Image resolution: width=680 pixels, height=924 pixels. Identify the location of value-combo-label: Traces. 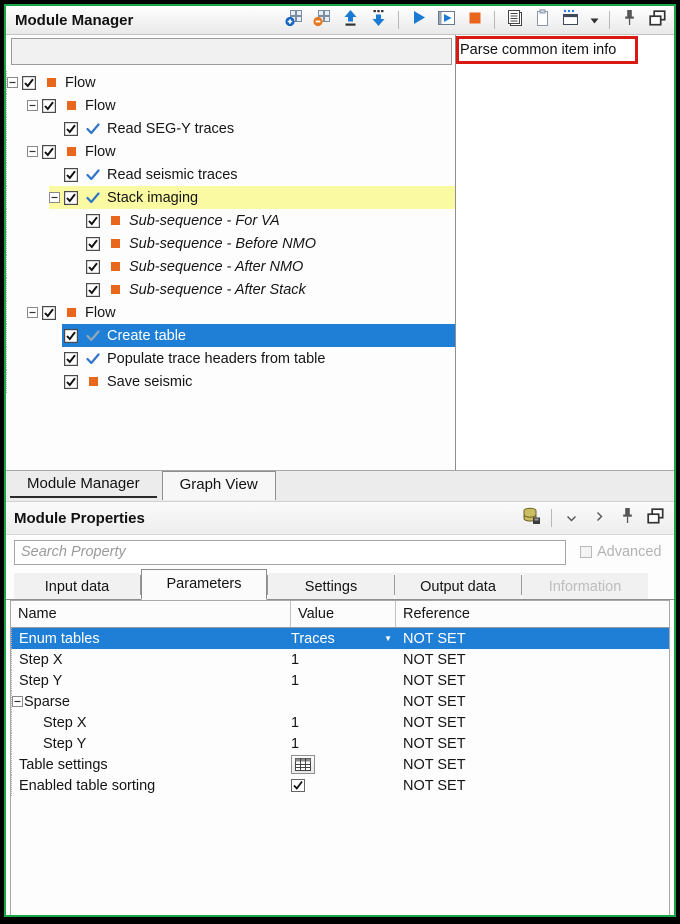
(313, 639).